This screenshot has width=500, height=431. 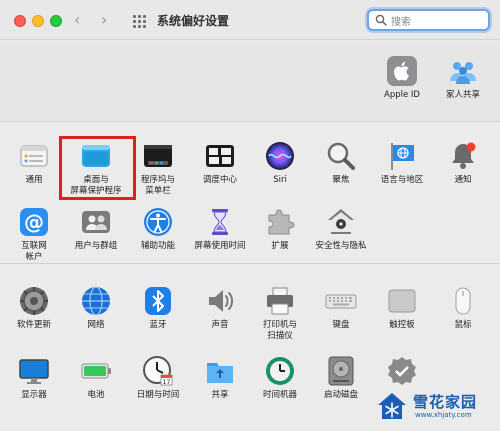 I want to click on family-sharing-icon, so click(x=463, y=73).